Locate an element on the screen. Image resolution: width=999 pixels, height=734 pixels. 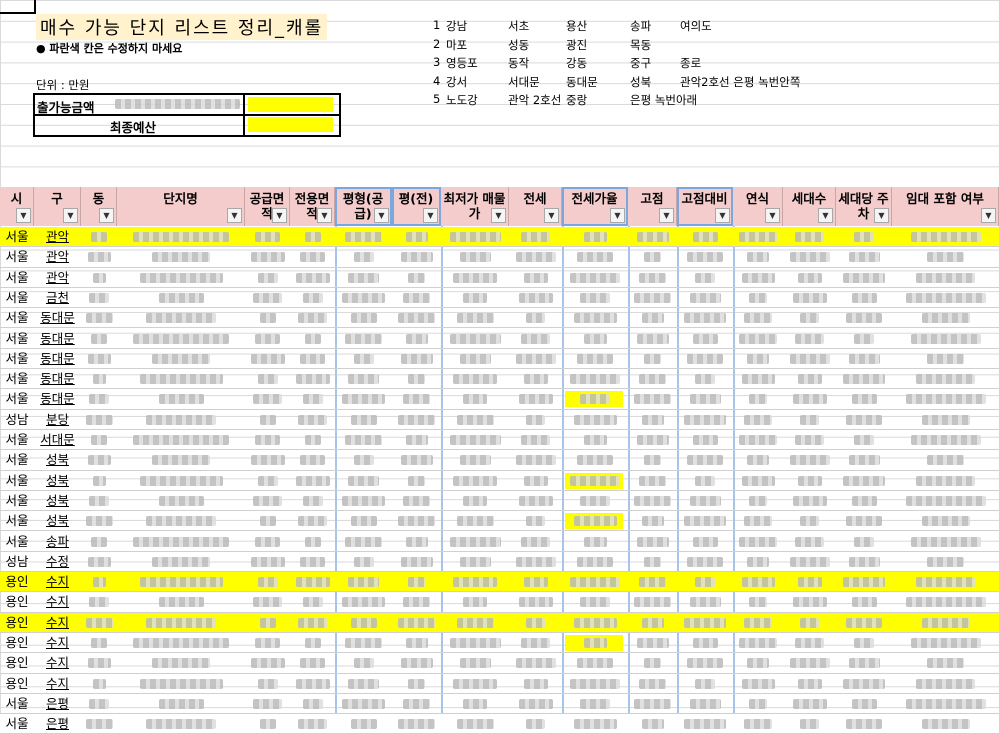
column-header: 평(전) ▼ is located at coordinates (416, 206).